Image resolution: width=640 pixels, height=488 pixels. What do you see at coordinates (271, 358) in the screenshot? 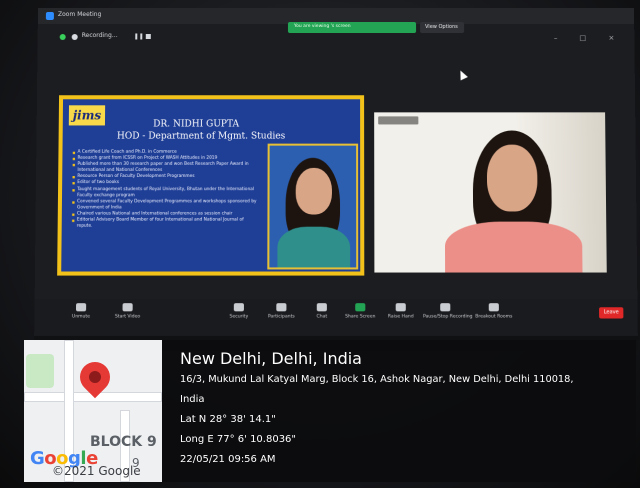
I see `geotag-city: New Delhi, Delhi, India` at bounding box center [271, 358].